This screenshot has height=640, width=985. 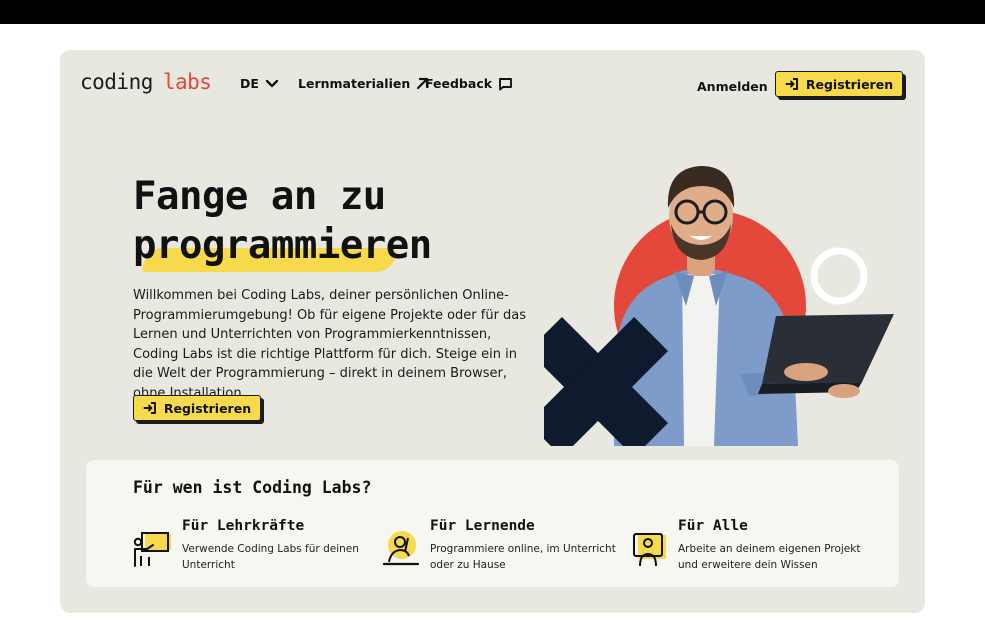 What do you see at coordinates (492, 12) in the screenshot?
I see `top-black-bar` at bounding box center [492, 12].